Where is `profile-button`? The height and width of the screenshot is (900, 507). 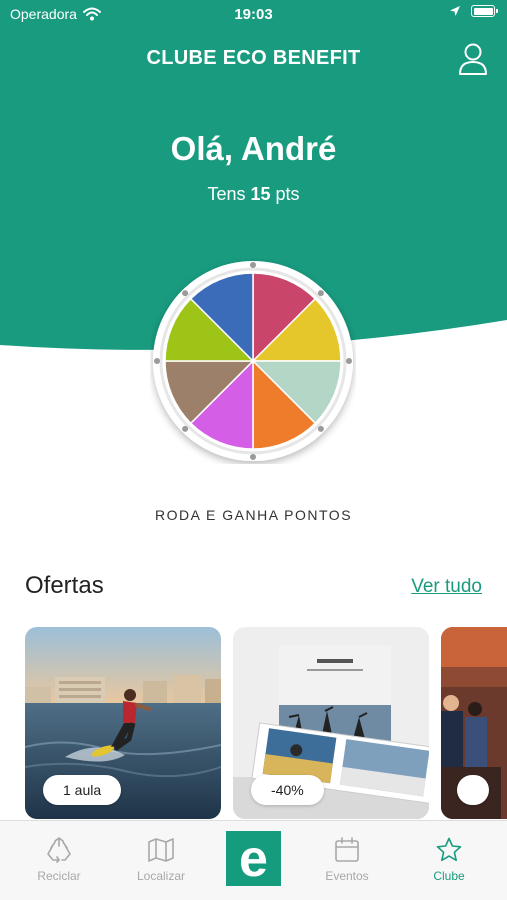
profile-button is located at coordinates (473, 59).